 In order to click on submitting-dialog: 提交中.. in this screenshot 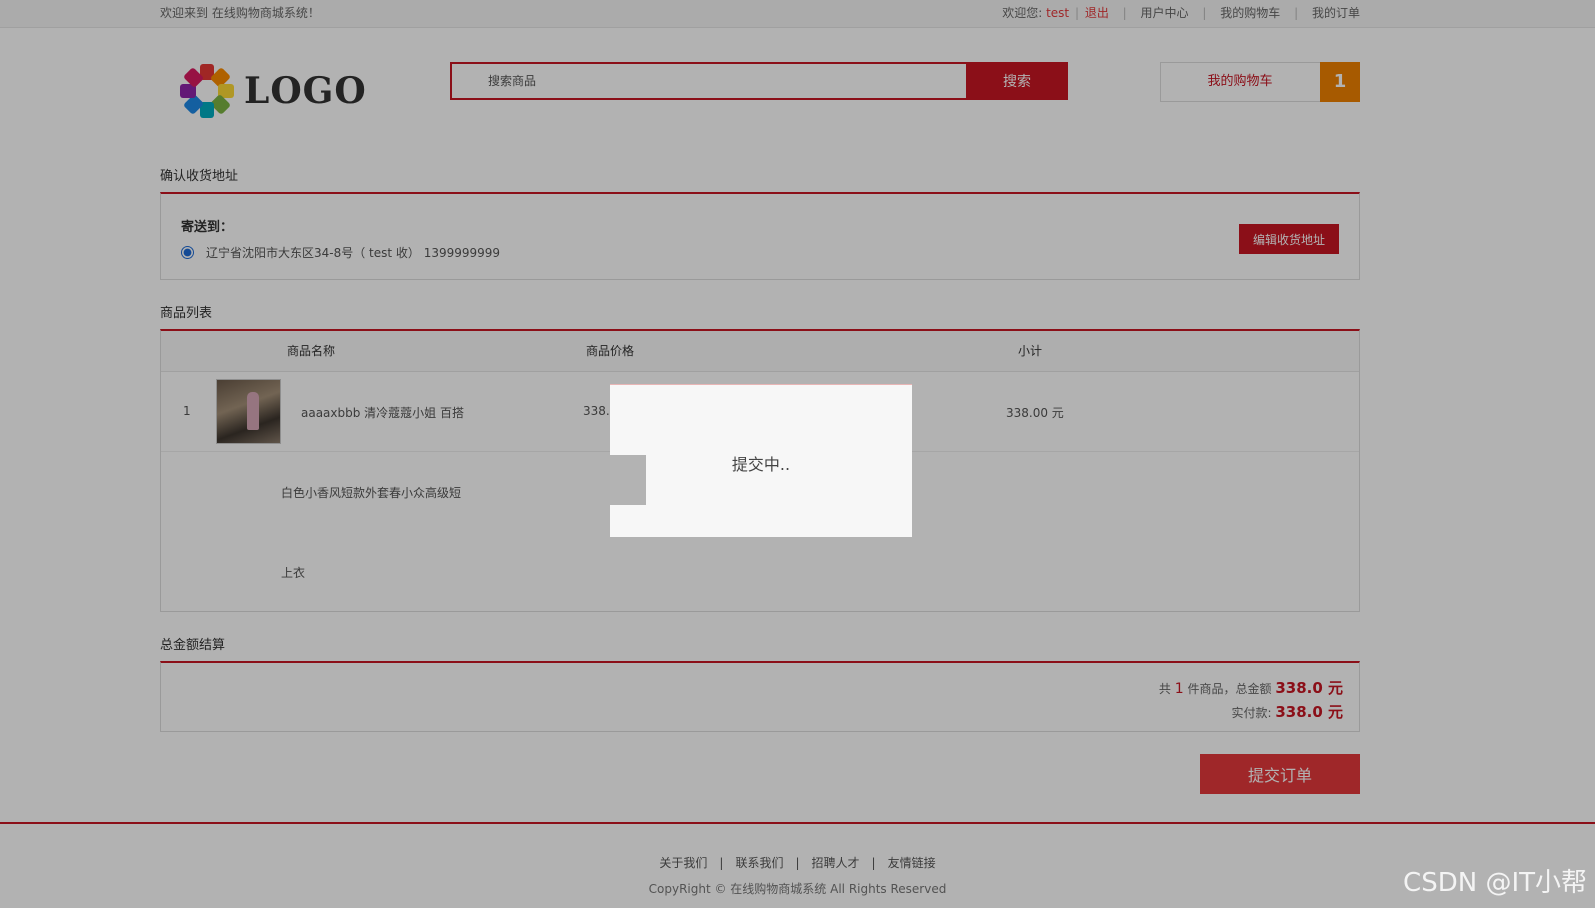, I will do `click(761, 460)`.